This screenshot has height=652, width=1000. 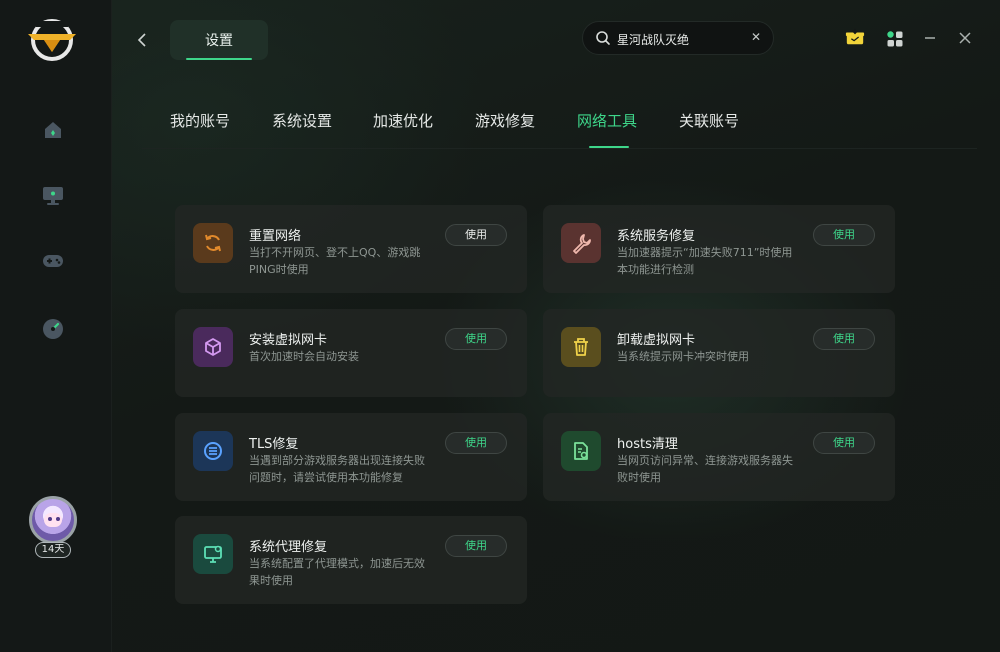 What do you see at coordinates (335, 261) in the screenshot?
I see `tool-description: 当打不开网页、登不上QQ、游戏跳PING时使用` at bounding box center [335, 261].